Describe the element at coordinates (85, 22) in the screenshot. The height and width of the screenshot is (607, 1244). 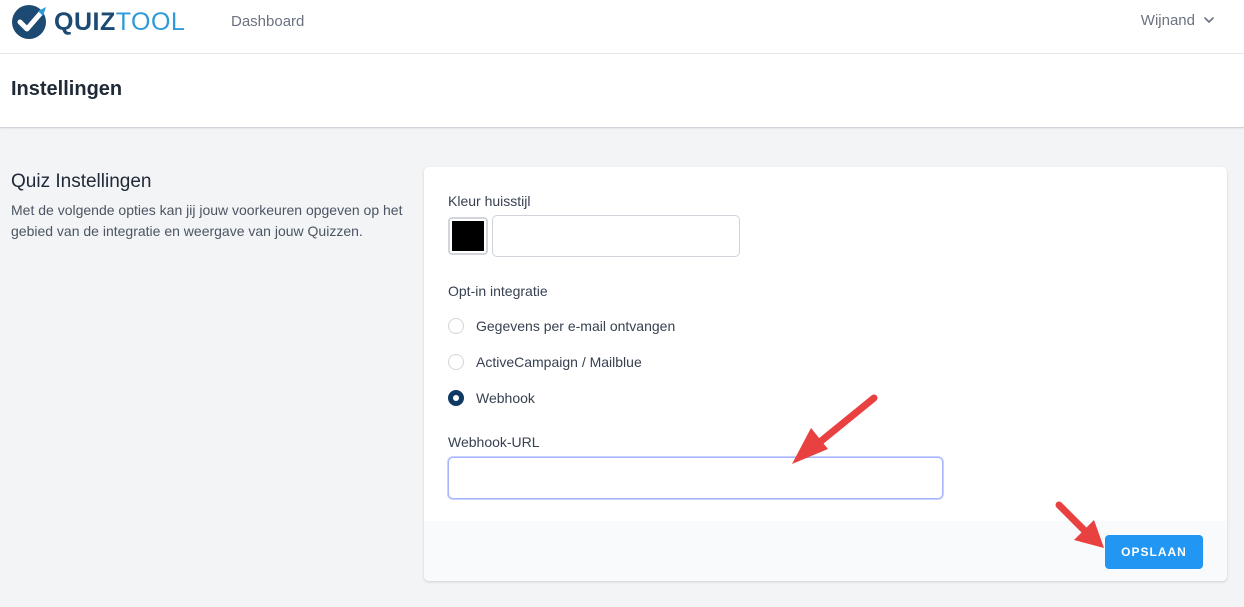
I see `logo-text-quiz: QUIZ` at that location.